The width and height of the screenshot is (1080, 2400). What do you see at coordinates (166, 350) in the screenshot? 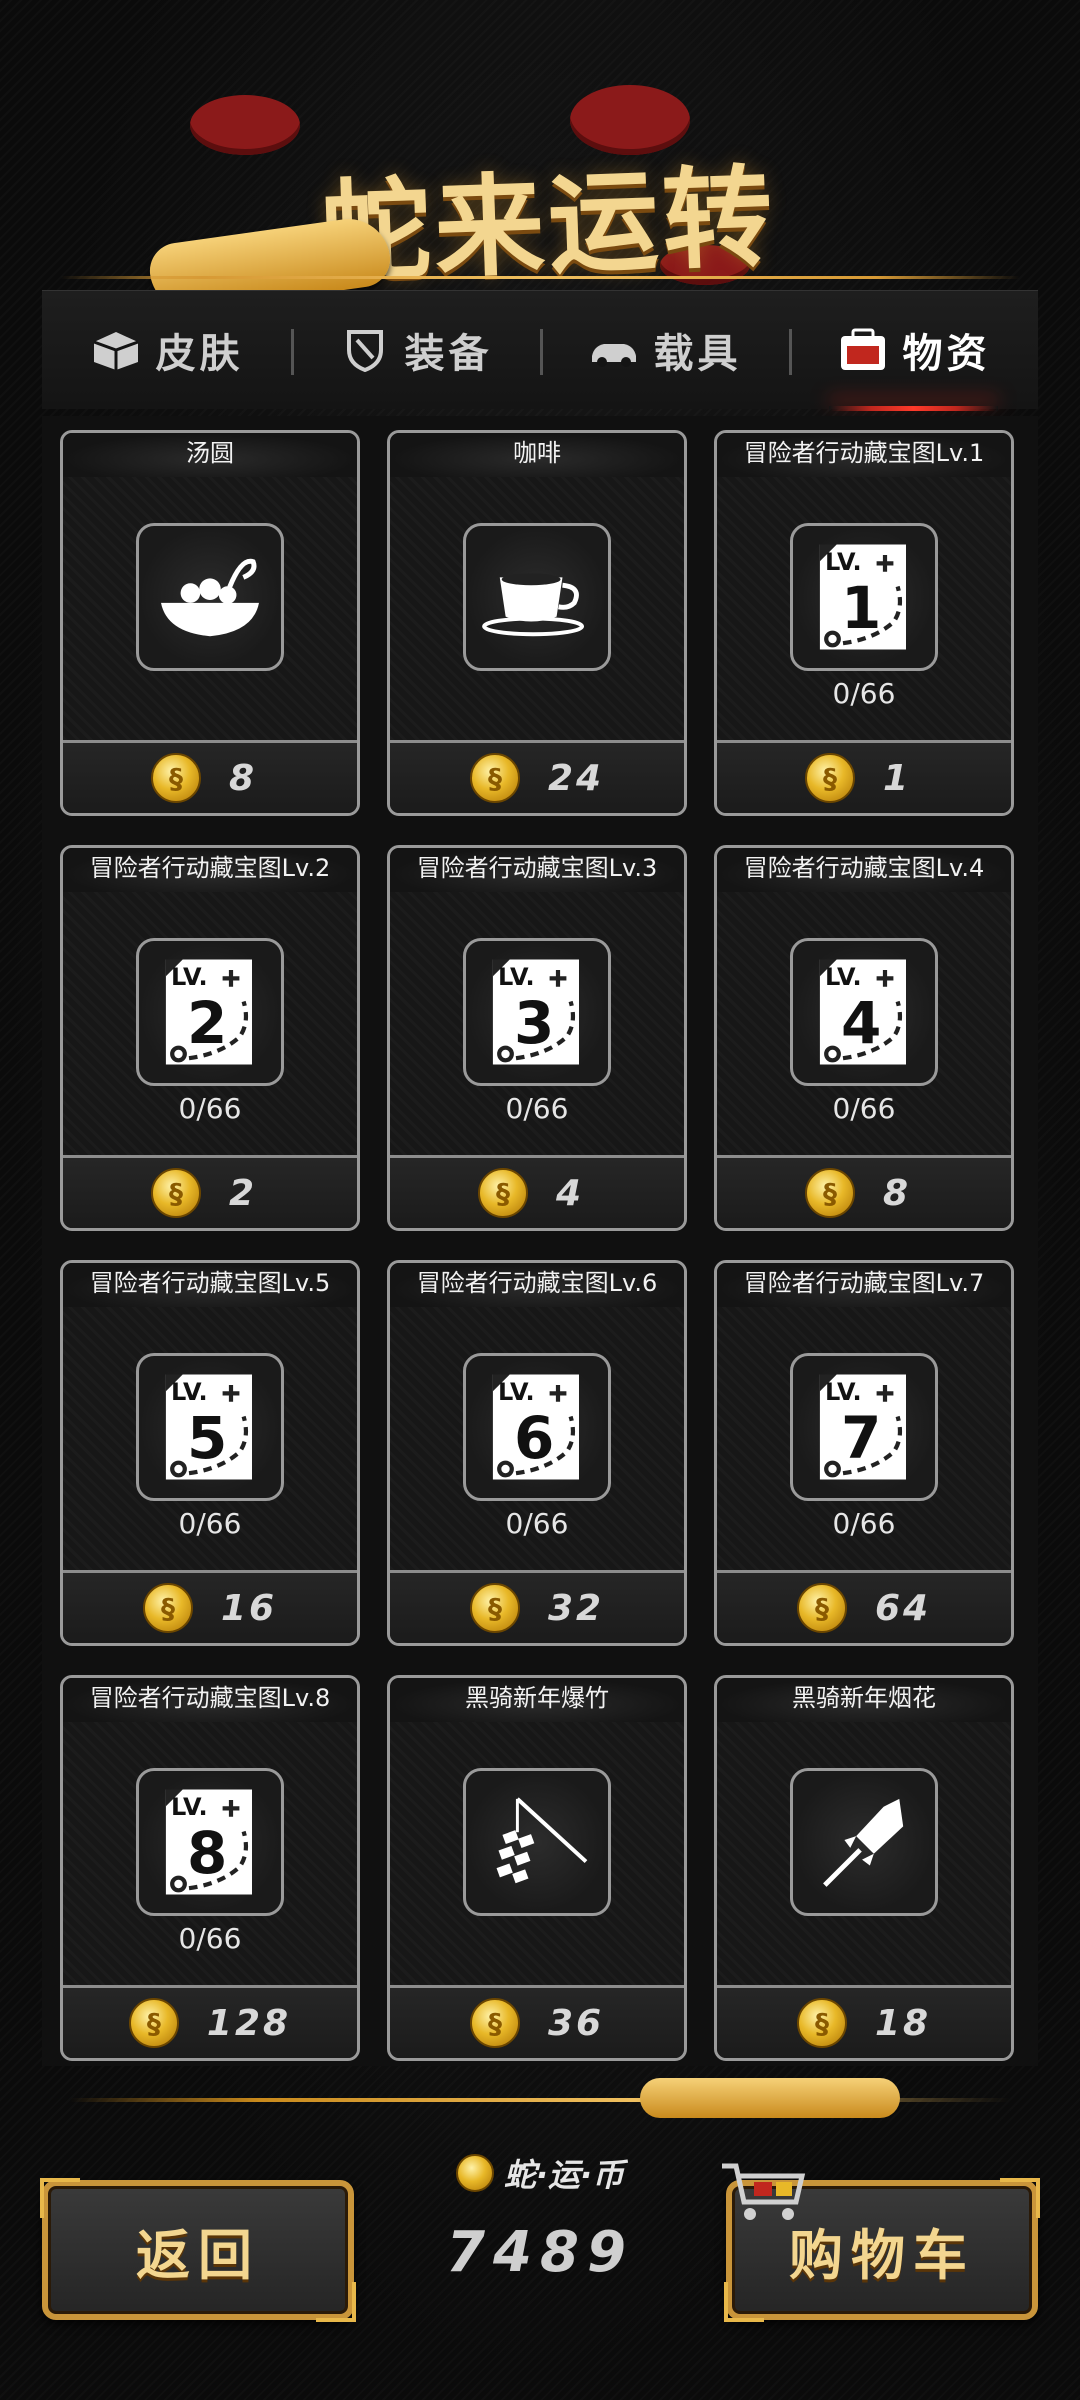
I see `tab-skins: 皮肤` at bounding box center [166, 350].